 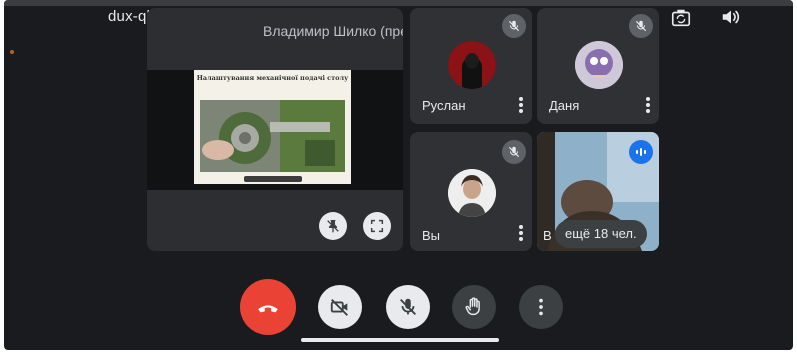 I want to click on machine-photo, so click(x=272, y=136).